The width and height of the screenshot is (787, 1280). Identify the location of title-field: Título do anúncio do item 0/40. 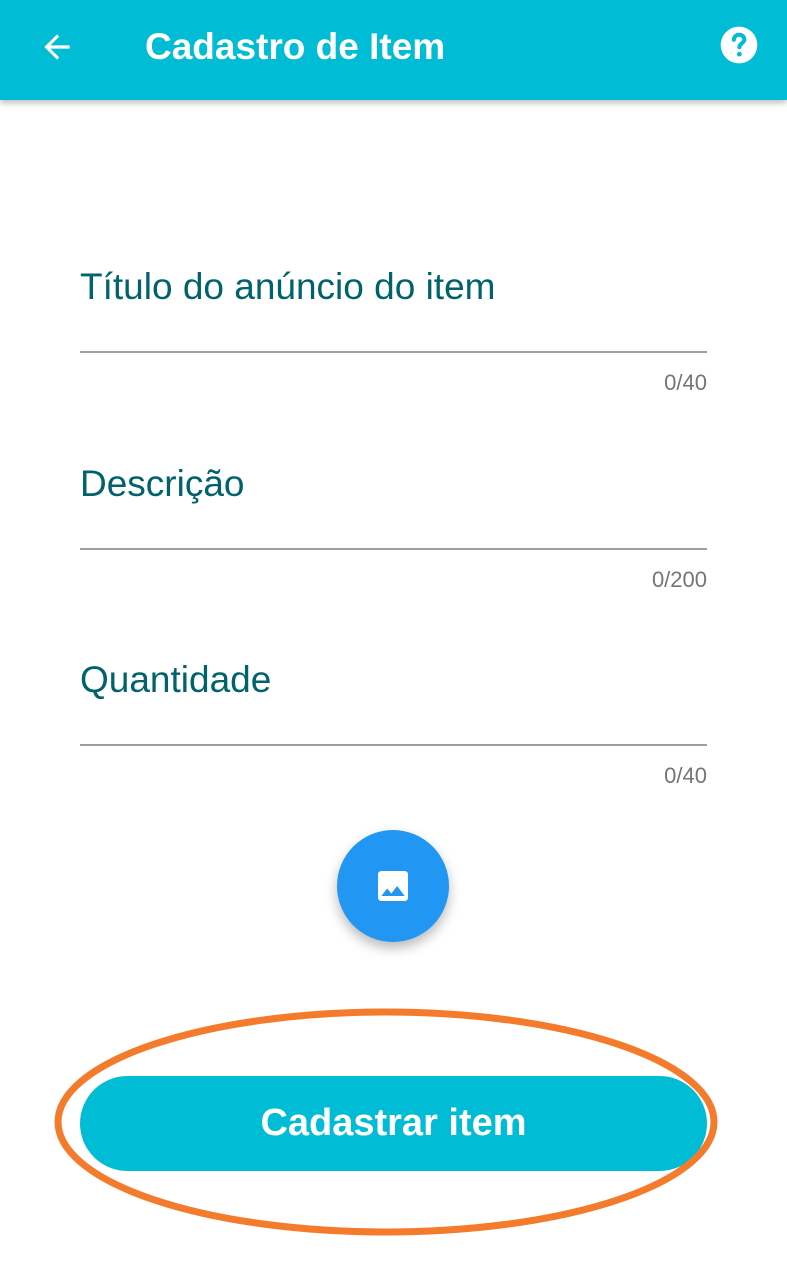
(393, 330).